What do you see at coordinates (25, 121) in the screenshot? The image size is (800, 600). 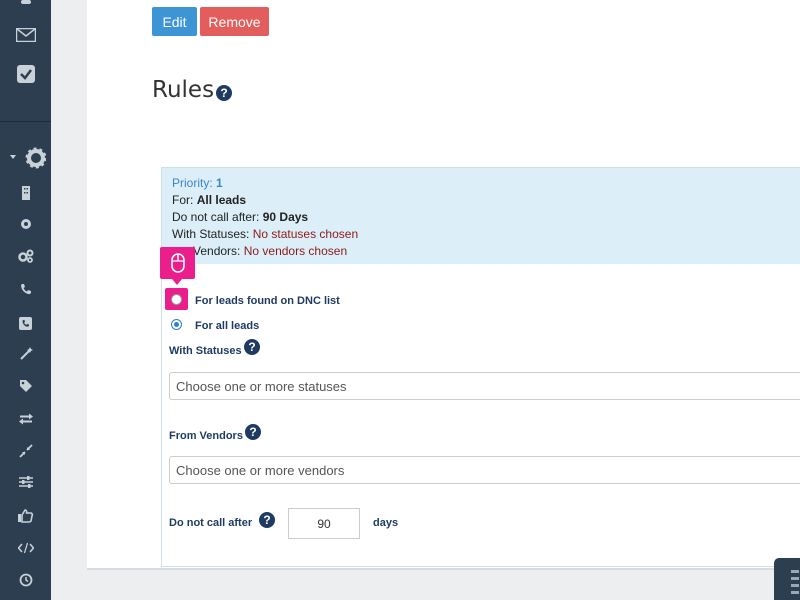 I see `sidebar-divider` at bounding box center [25, 121].